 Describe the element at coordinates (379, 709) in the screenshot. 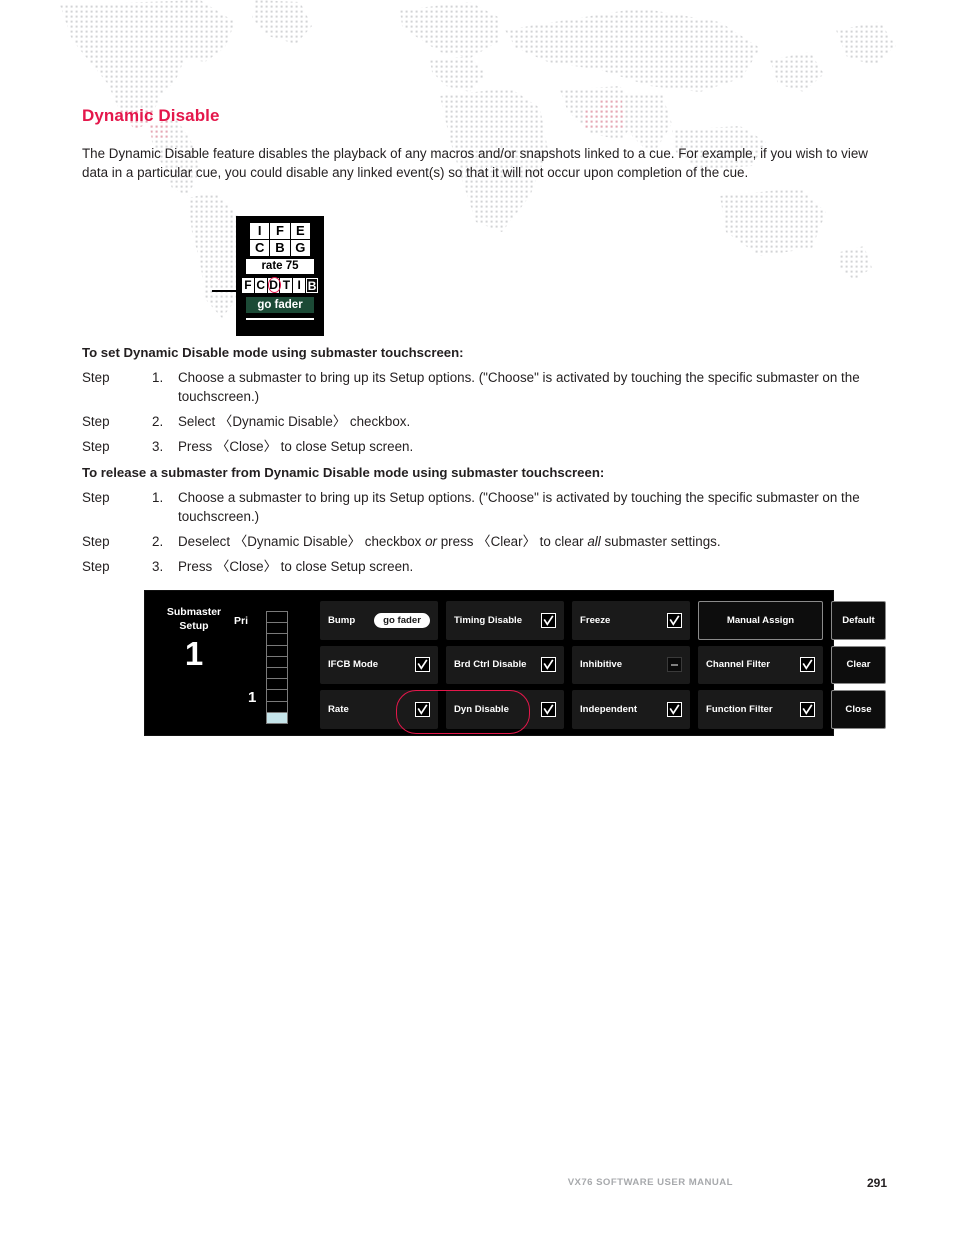

I see `option-rate: Rate` at that location.